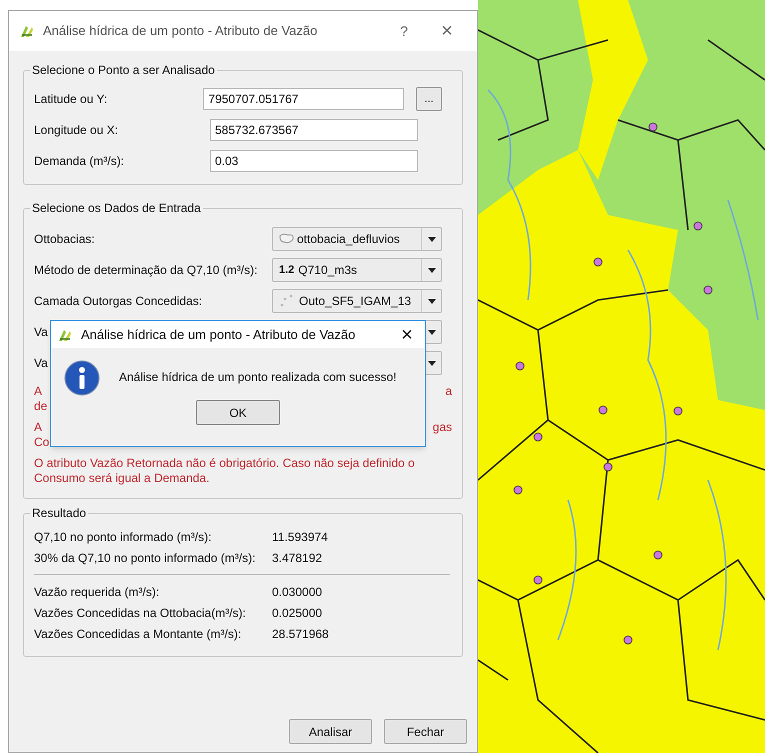  What do you see at coordinates (180, 31) in the screenshot?
I see `window-title: Análise hídrica de um ponto - Atributo de Vazão` at bounding box center [180, 31].